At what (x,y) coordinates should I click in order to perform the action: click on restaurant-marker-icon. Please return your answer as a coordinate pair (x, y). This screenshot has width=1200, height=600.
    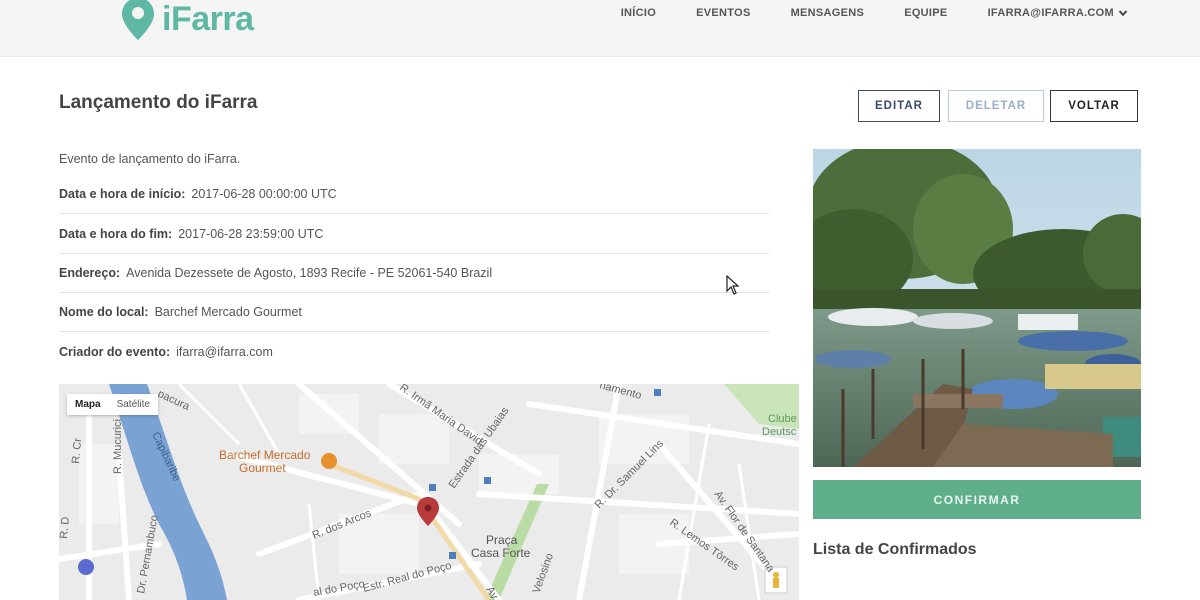
    Looking at the image, I should click on (329, 461).